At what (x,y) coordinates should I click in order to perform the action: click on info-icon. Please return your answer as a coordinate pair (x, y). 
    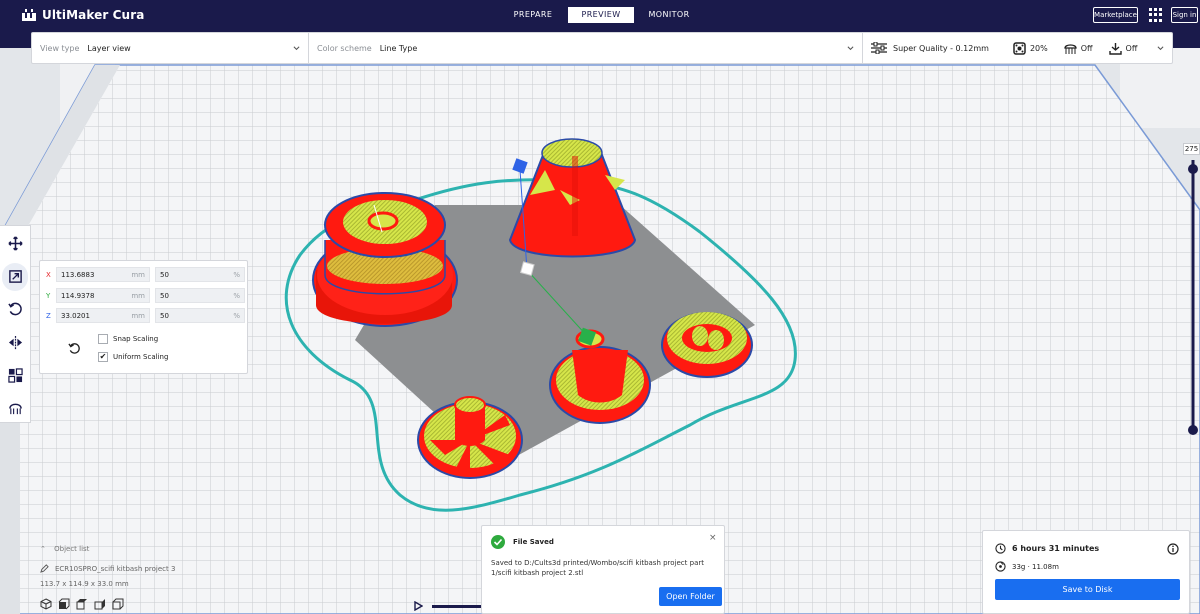
    Looking at the image, I should click on (1173, 549).